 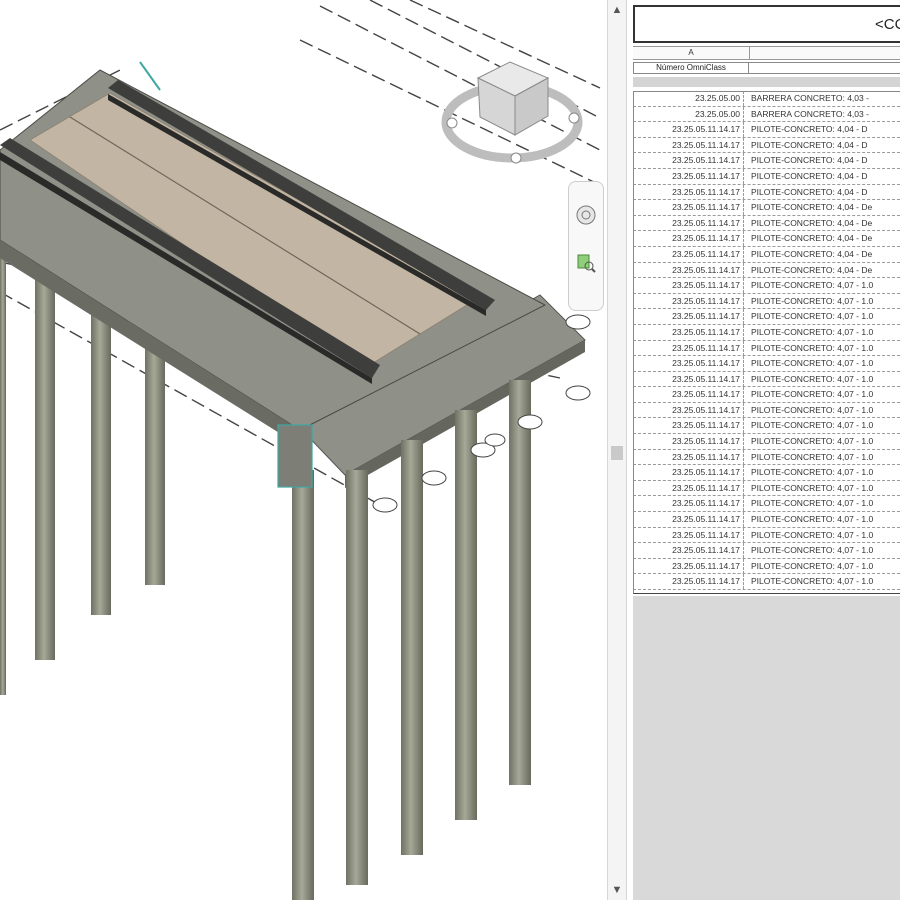 What do you see at coordinates (617, 453) in the screenshot?
I see `scrollbar-thumb` at bounding box center [617, 453].